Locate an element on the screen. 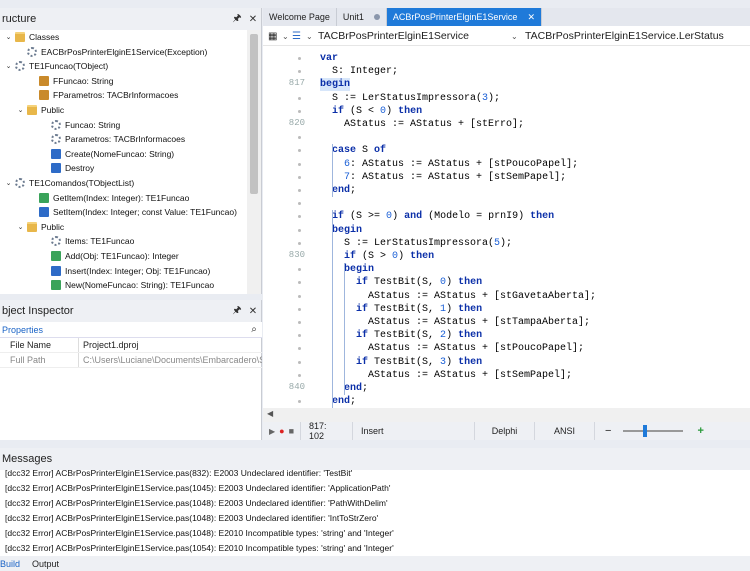  zoom-slider is located at coordinates (653, 431).